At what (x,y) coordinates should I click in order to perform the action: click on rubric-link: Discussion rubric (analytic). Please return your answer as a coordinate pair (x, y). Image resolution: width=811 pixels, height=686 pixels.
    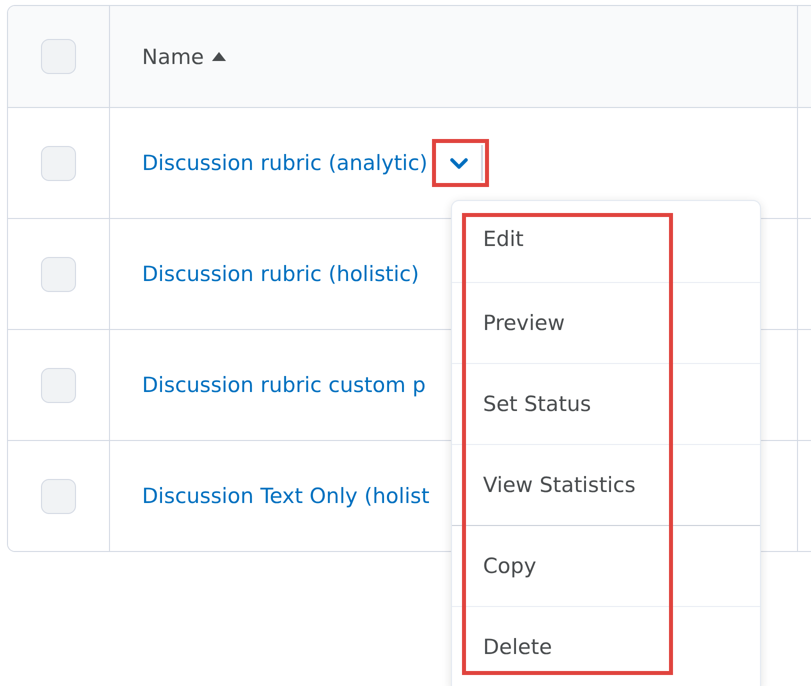
    Looking at the image, I should click on (285, 163).